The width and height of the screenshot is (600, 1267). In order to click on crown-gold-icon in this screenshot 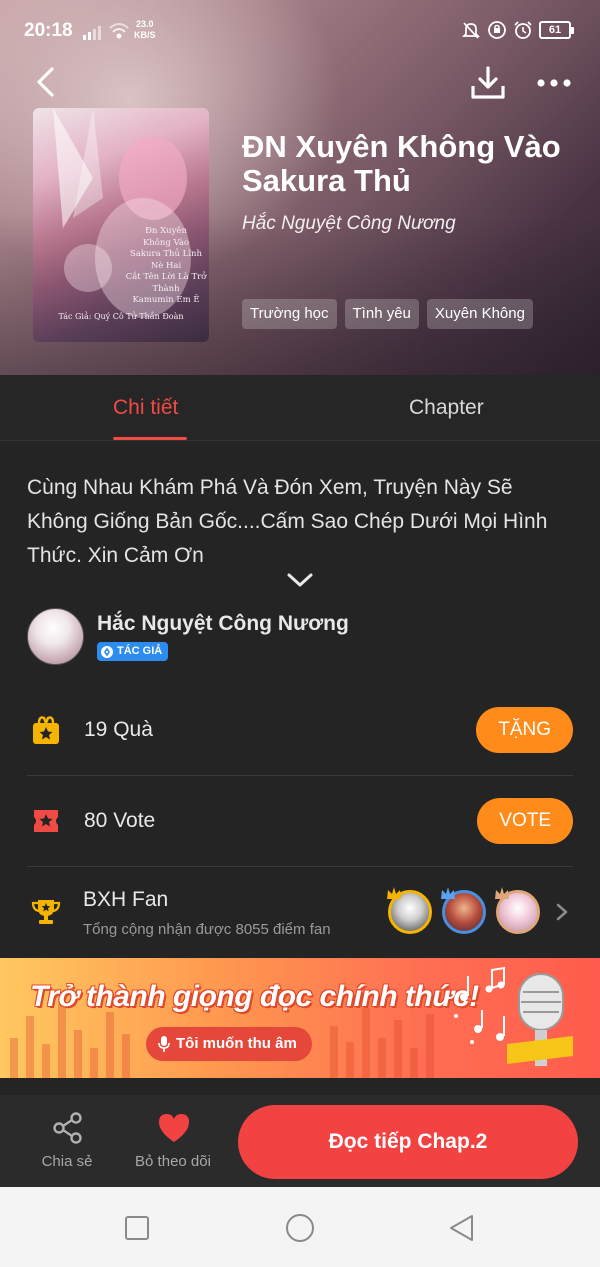, I will do `click(394, 893)`.